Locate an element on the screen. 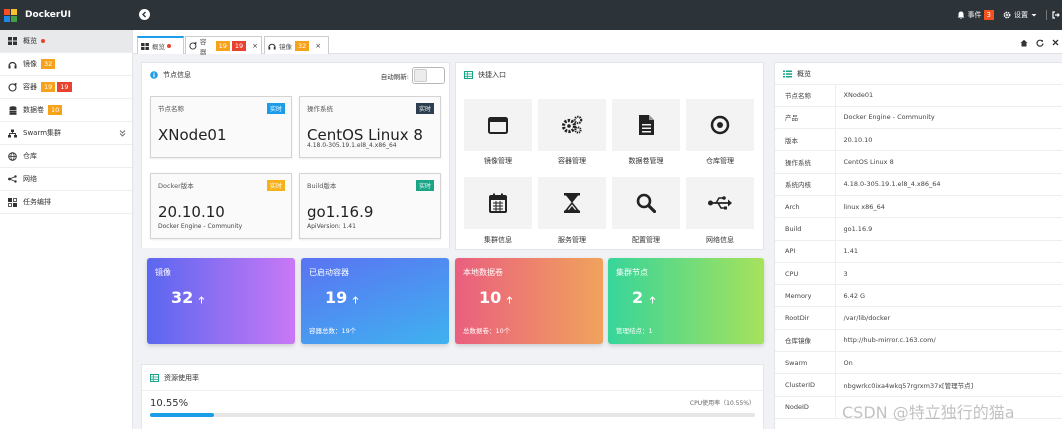 This screenshot has height=429, width=1062. tab-label: 镜像 is located at coordinates (285, 46).